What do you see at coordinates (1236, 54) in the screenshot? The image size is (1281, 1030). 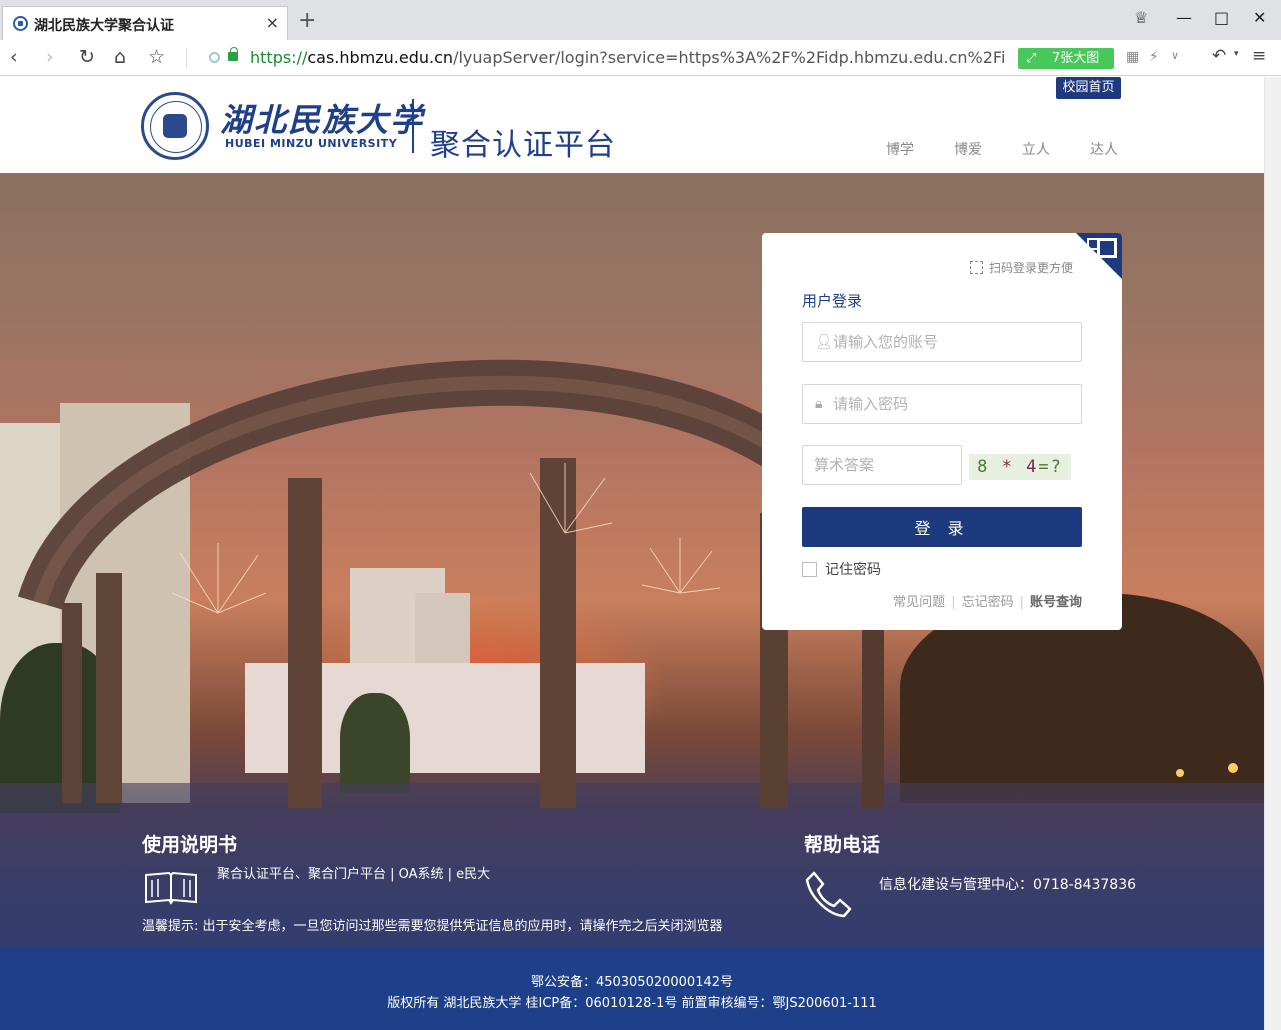 I see `undo-dropdown-icon: ▾` at bounding box center [1236, 54].